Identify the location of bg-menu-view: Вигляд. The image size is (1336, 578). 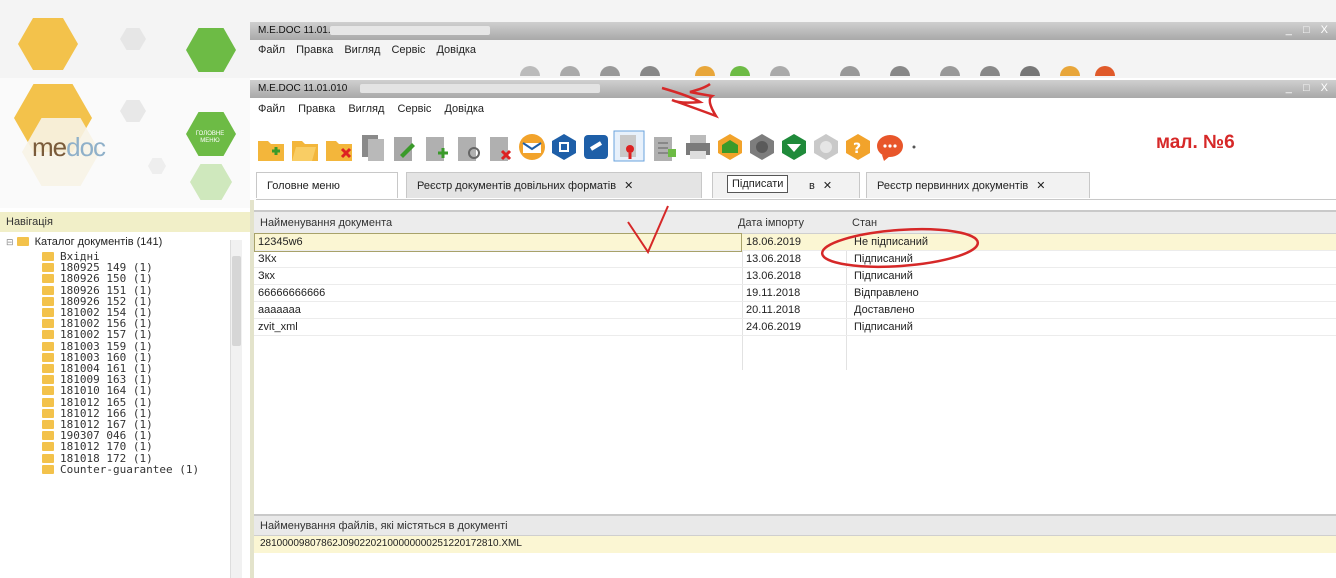
(362, 50).